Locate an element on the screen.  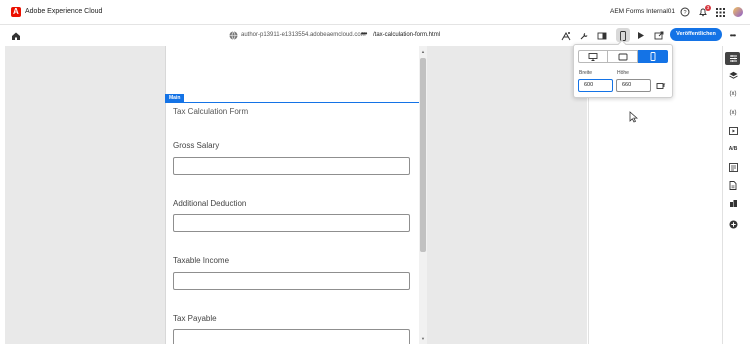
wrench-icon is located at coordinates (583, 35).